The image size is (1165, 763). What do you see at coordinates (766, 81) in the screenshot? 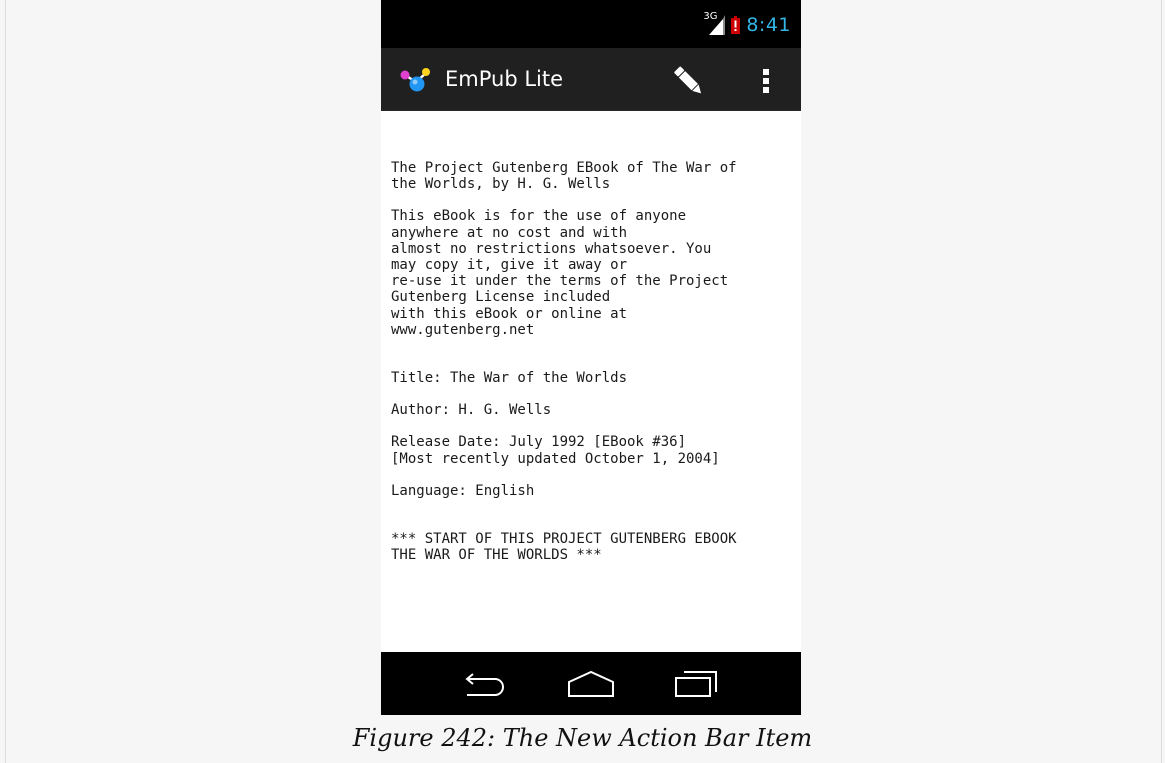
I see `overflow-menu-icon` at bounding box center [766, 81].